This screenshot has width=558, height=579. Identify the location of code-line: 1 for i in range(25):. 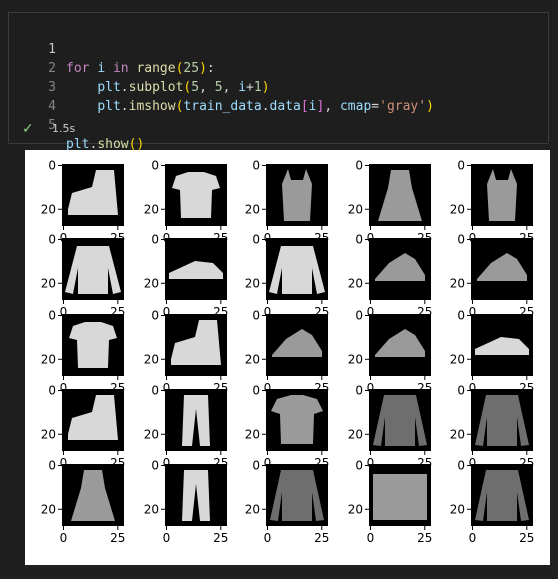
(278, 48).